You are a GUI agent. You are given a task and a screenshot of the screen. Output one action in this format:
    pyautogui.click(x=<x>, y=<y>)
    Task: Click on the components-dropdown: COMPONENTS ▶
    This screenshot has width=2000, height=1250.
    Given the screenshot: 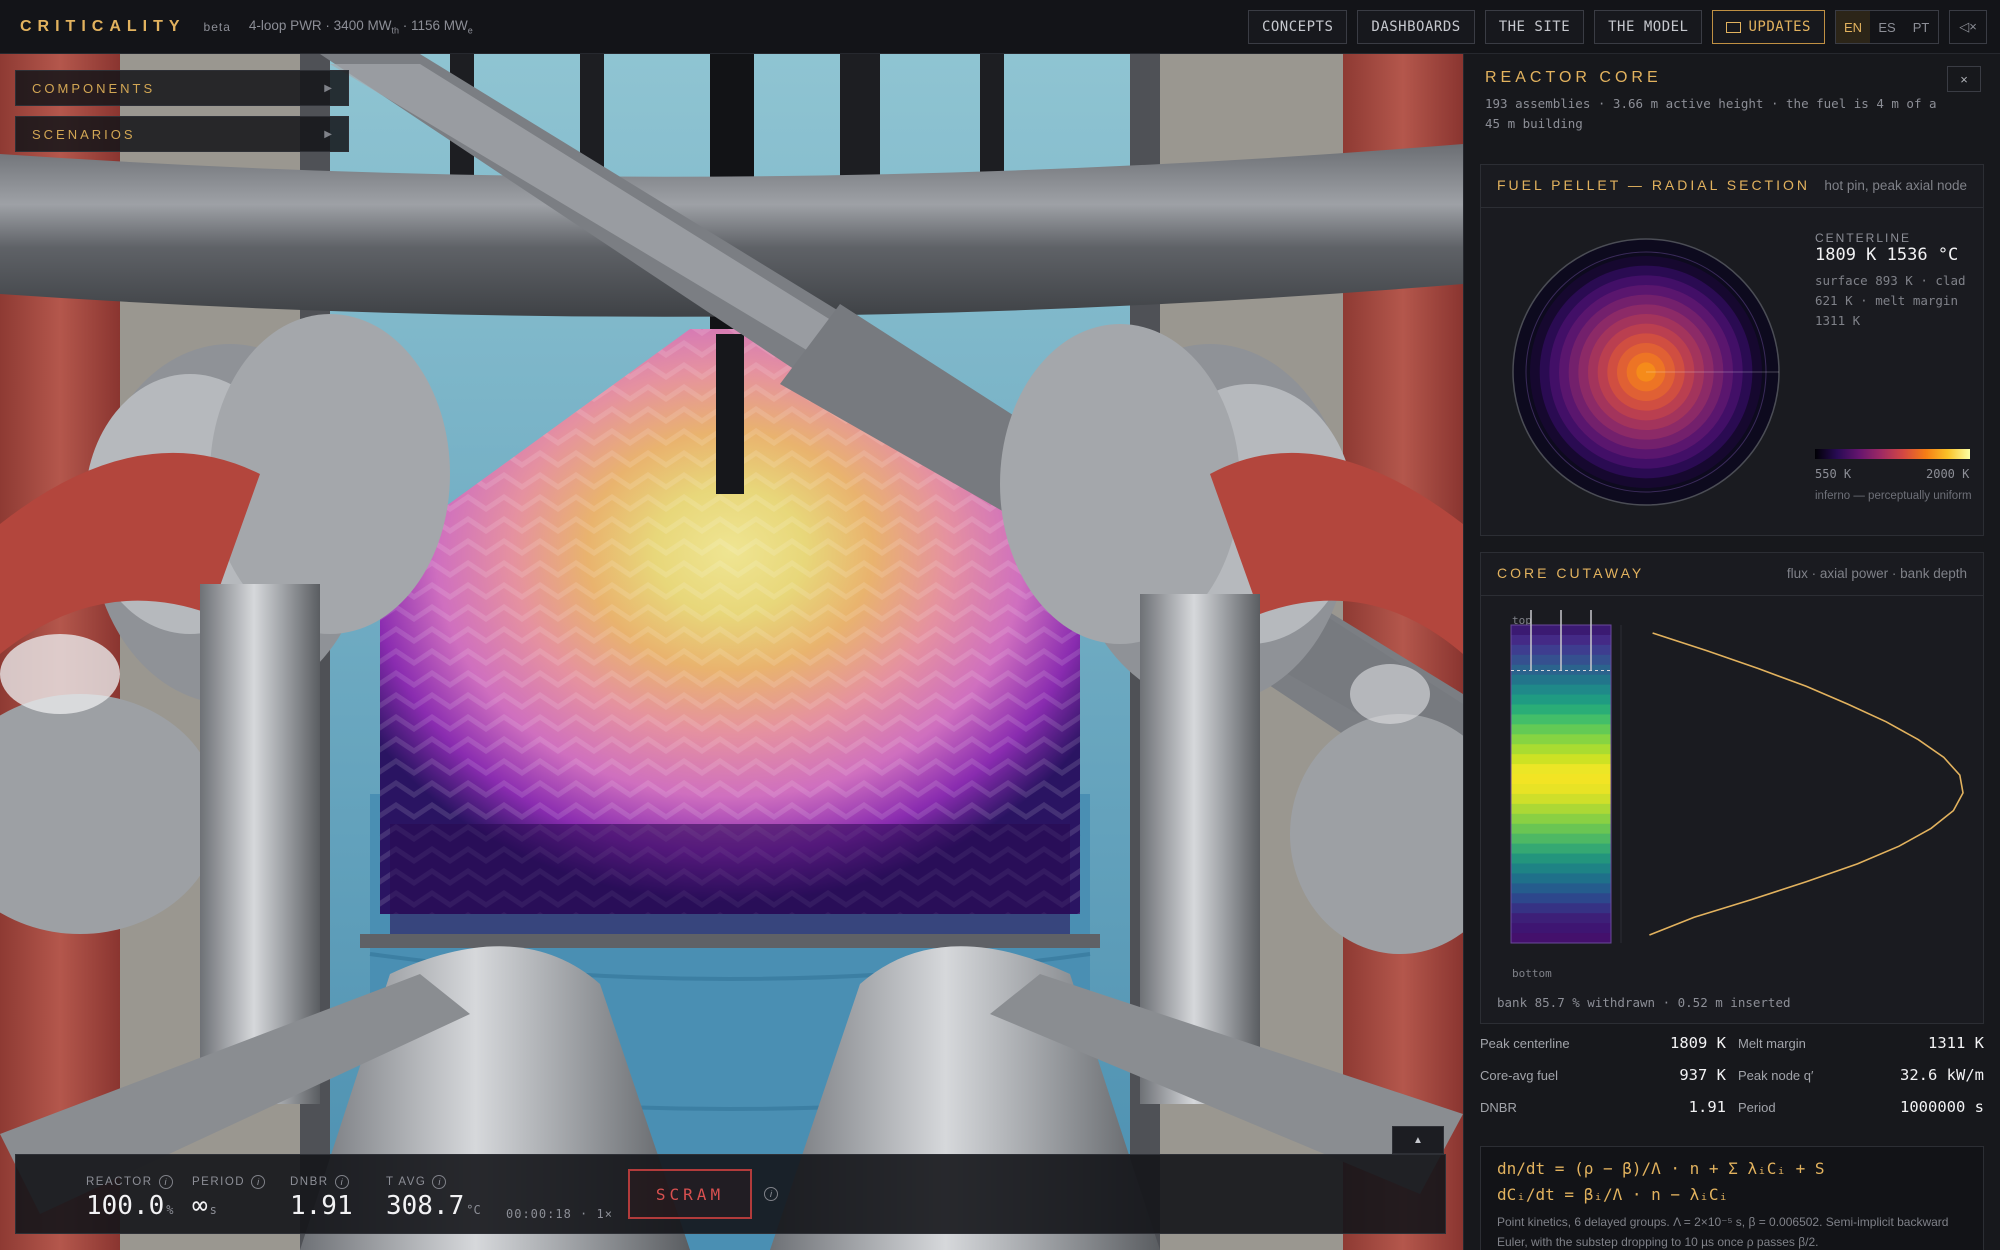 What is the action you would take?
    pyautogui.click(x=182, y=88)
    